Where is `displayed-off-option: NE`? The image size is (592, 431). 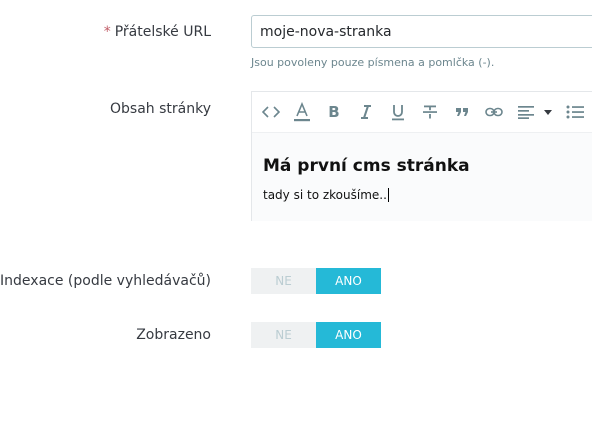
displayed-off-option: NE is located at coordinates (283, 335).